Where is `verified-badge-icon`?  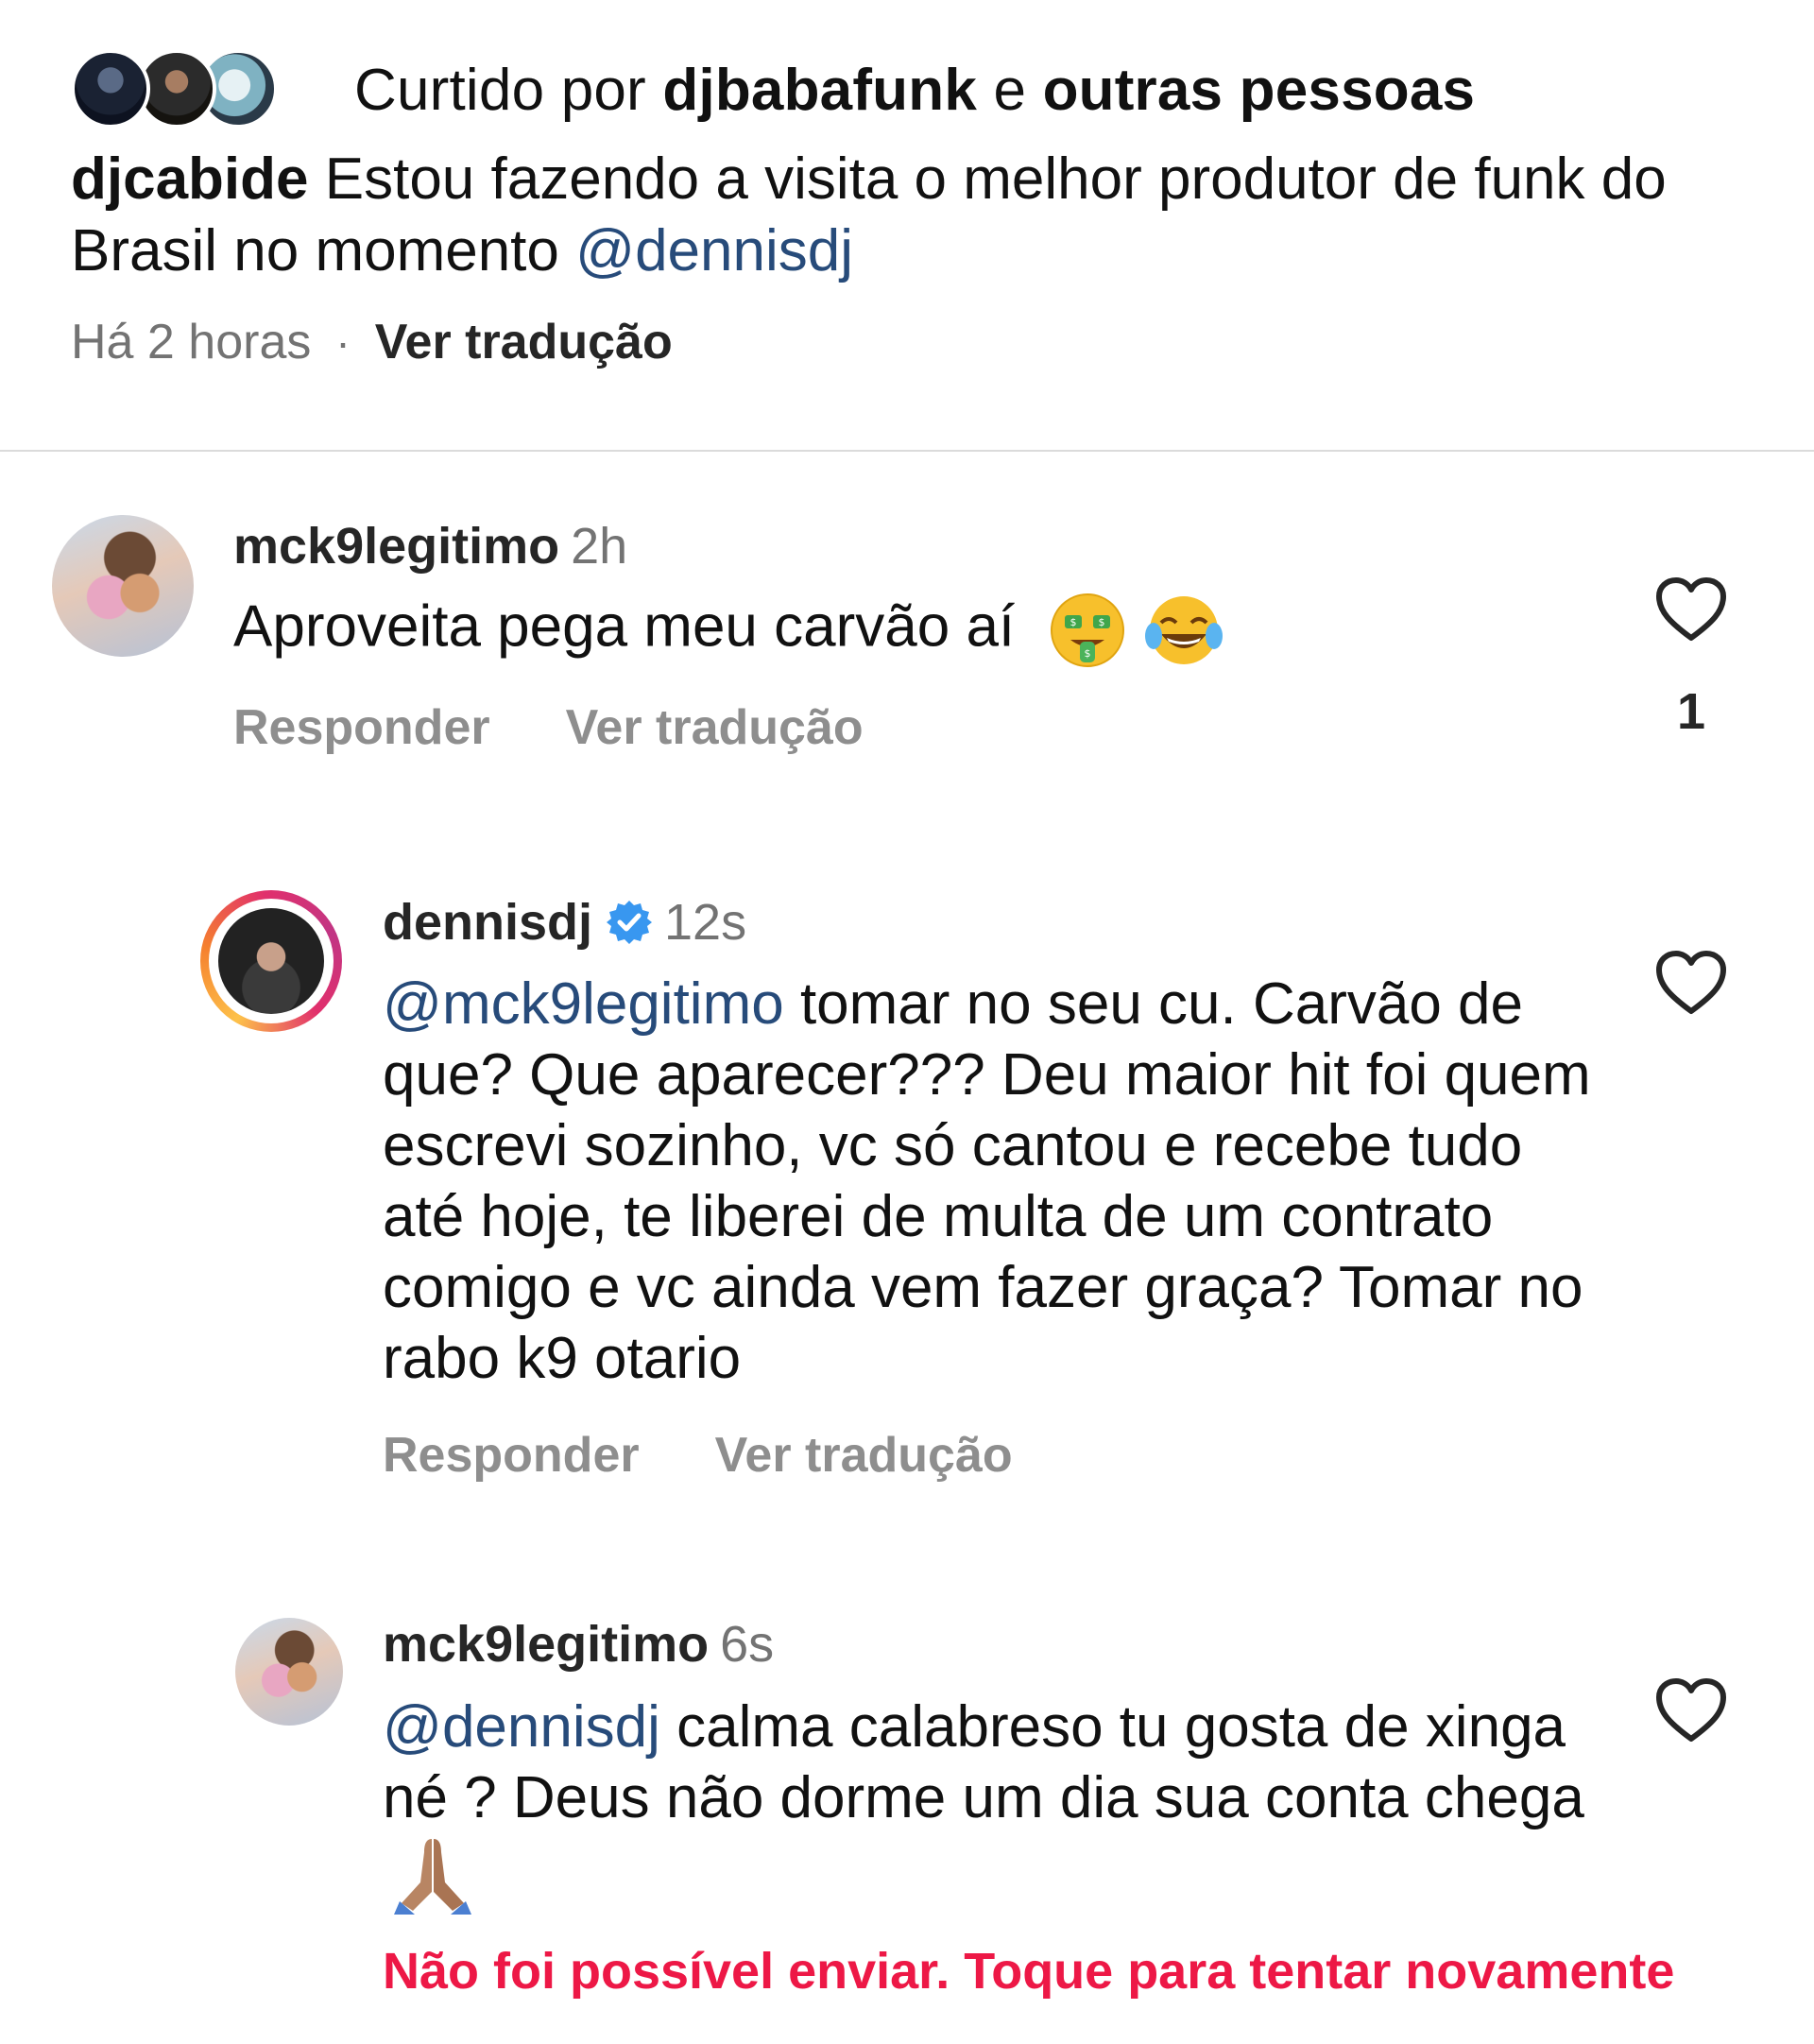
verified-badge-icon is located at coordinates (630, 922).